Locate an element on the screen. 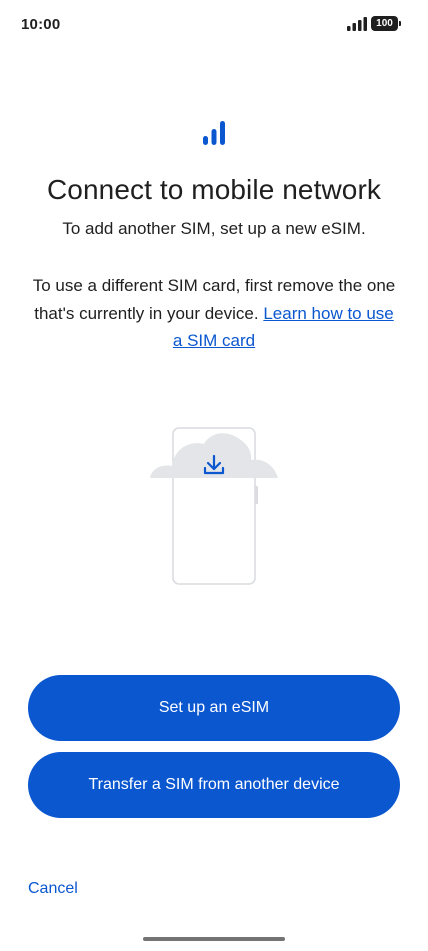 The width and height of the screenshot is (428, 951). cancel-button: Cancel is located at coordinates (53, 889).